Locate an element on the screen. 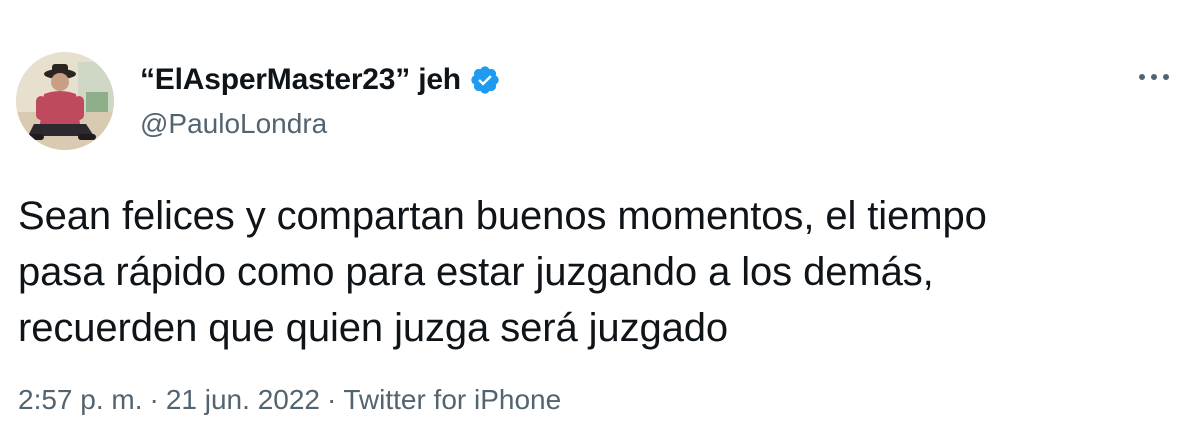  verified-badge-icon is located at coordinates (485, 80).